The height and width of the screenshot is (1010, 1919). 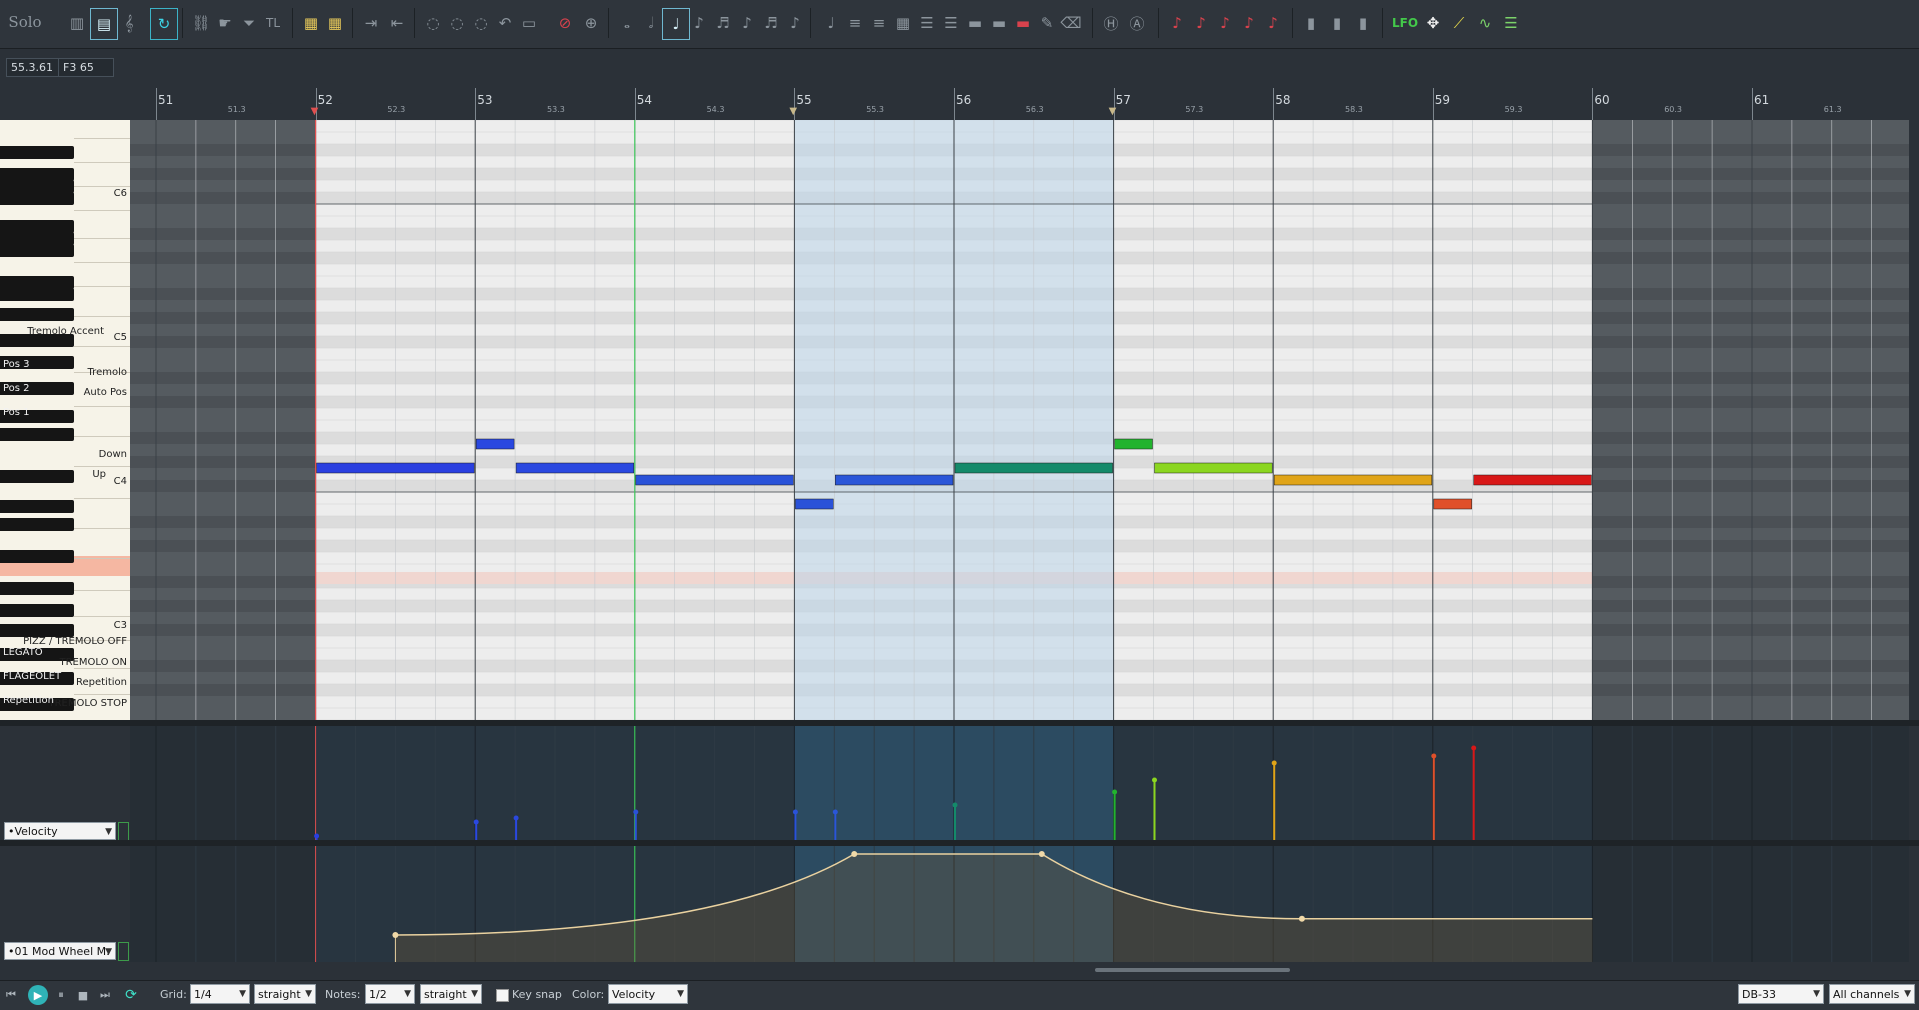 I want to click on filter-icon: ⏷, so click(x=249, y=23).